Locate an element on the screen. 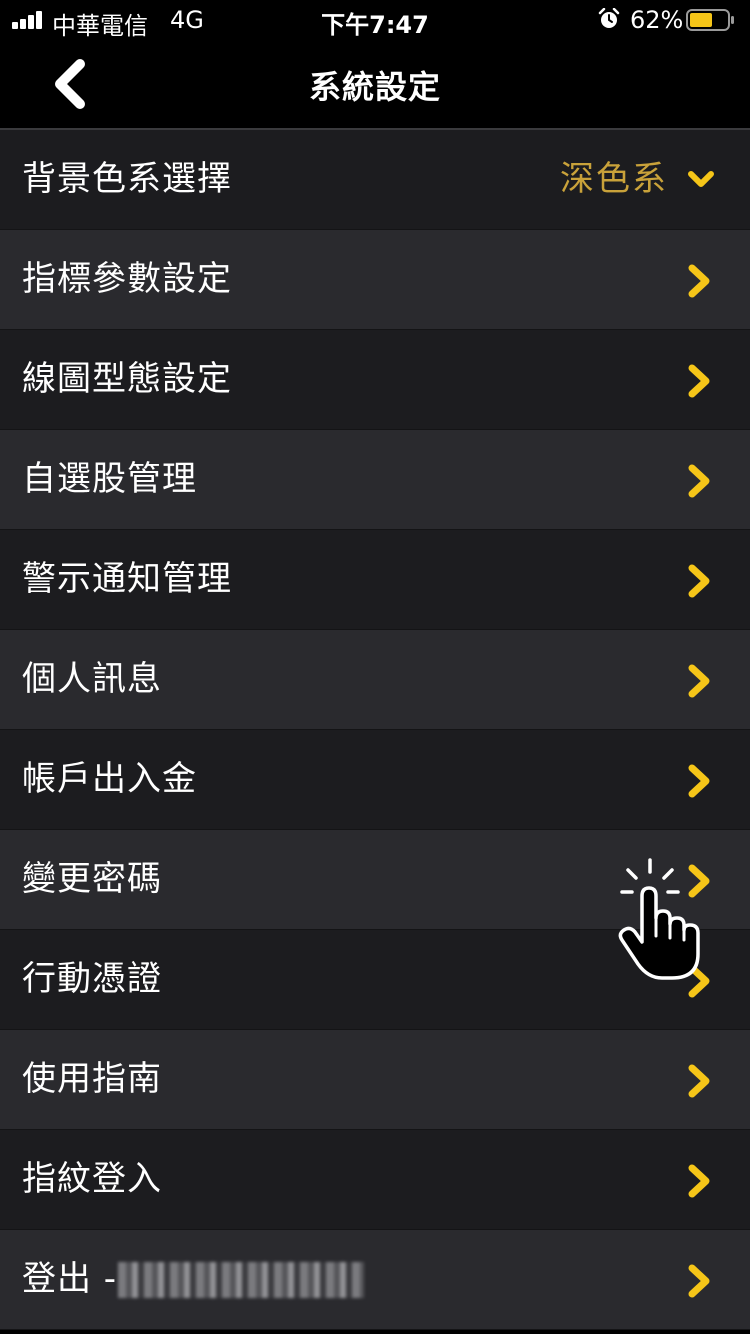  settings-row-label: 個人訊息 is located at coordinates (92, 679).